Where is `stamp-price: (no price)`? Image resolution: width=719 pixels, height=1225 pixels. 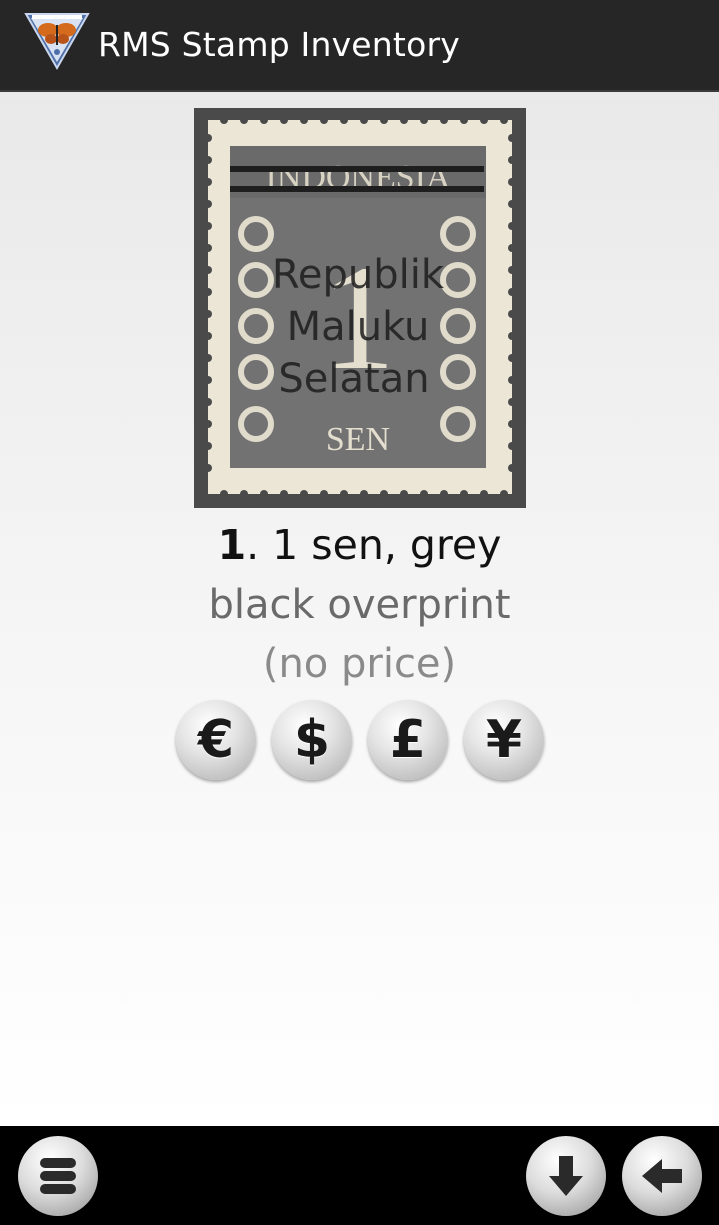 stamp-price: (no price) is located at coordinates (359, 664).